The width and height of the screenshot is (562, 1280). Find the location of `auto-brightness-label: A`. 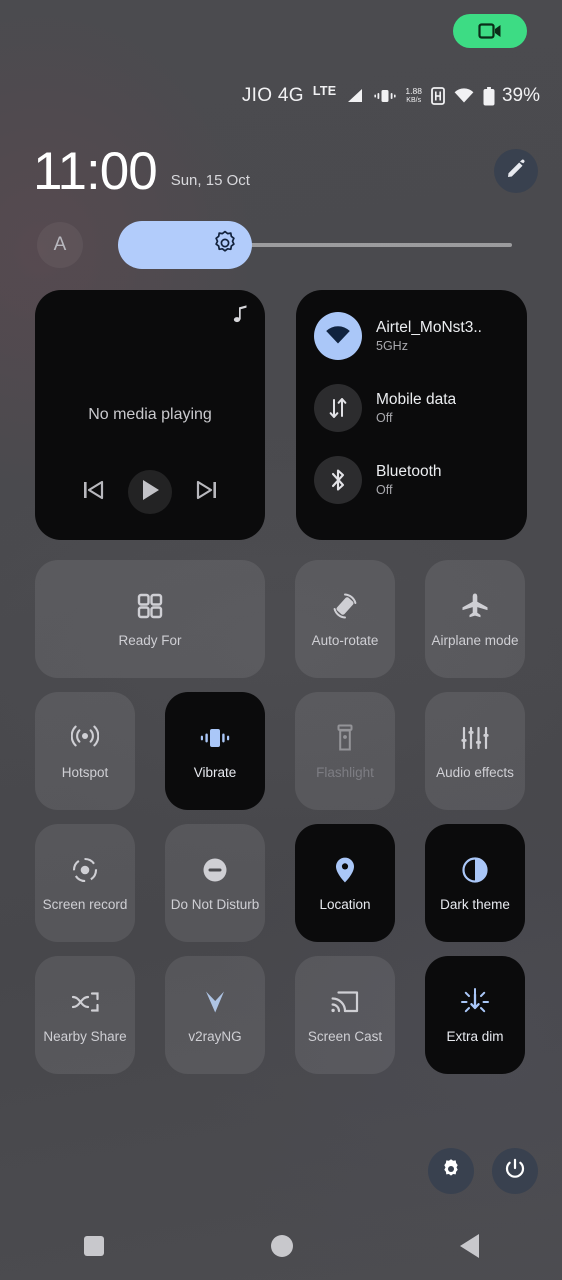

auto-brightness-label: A is located at coordinates (60, 244).